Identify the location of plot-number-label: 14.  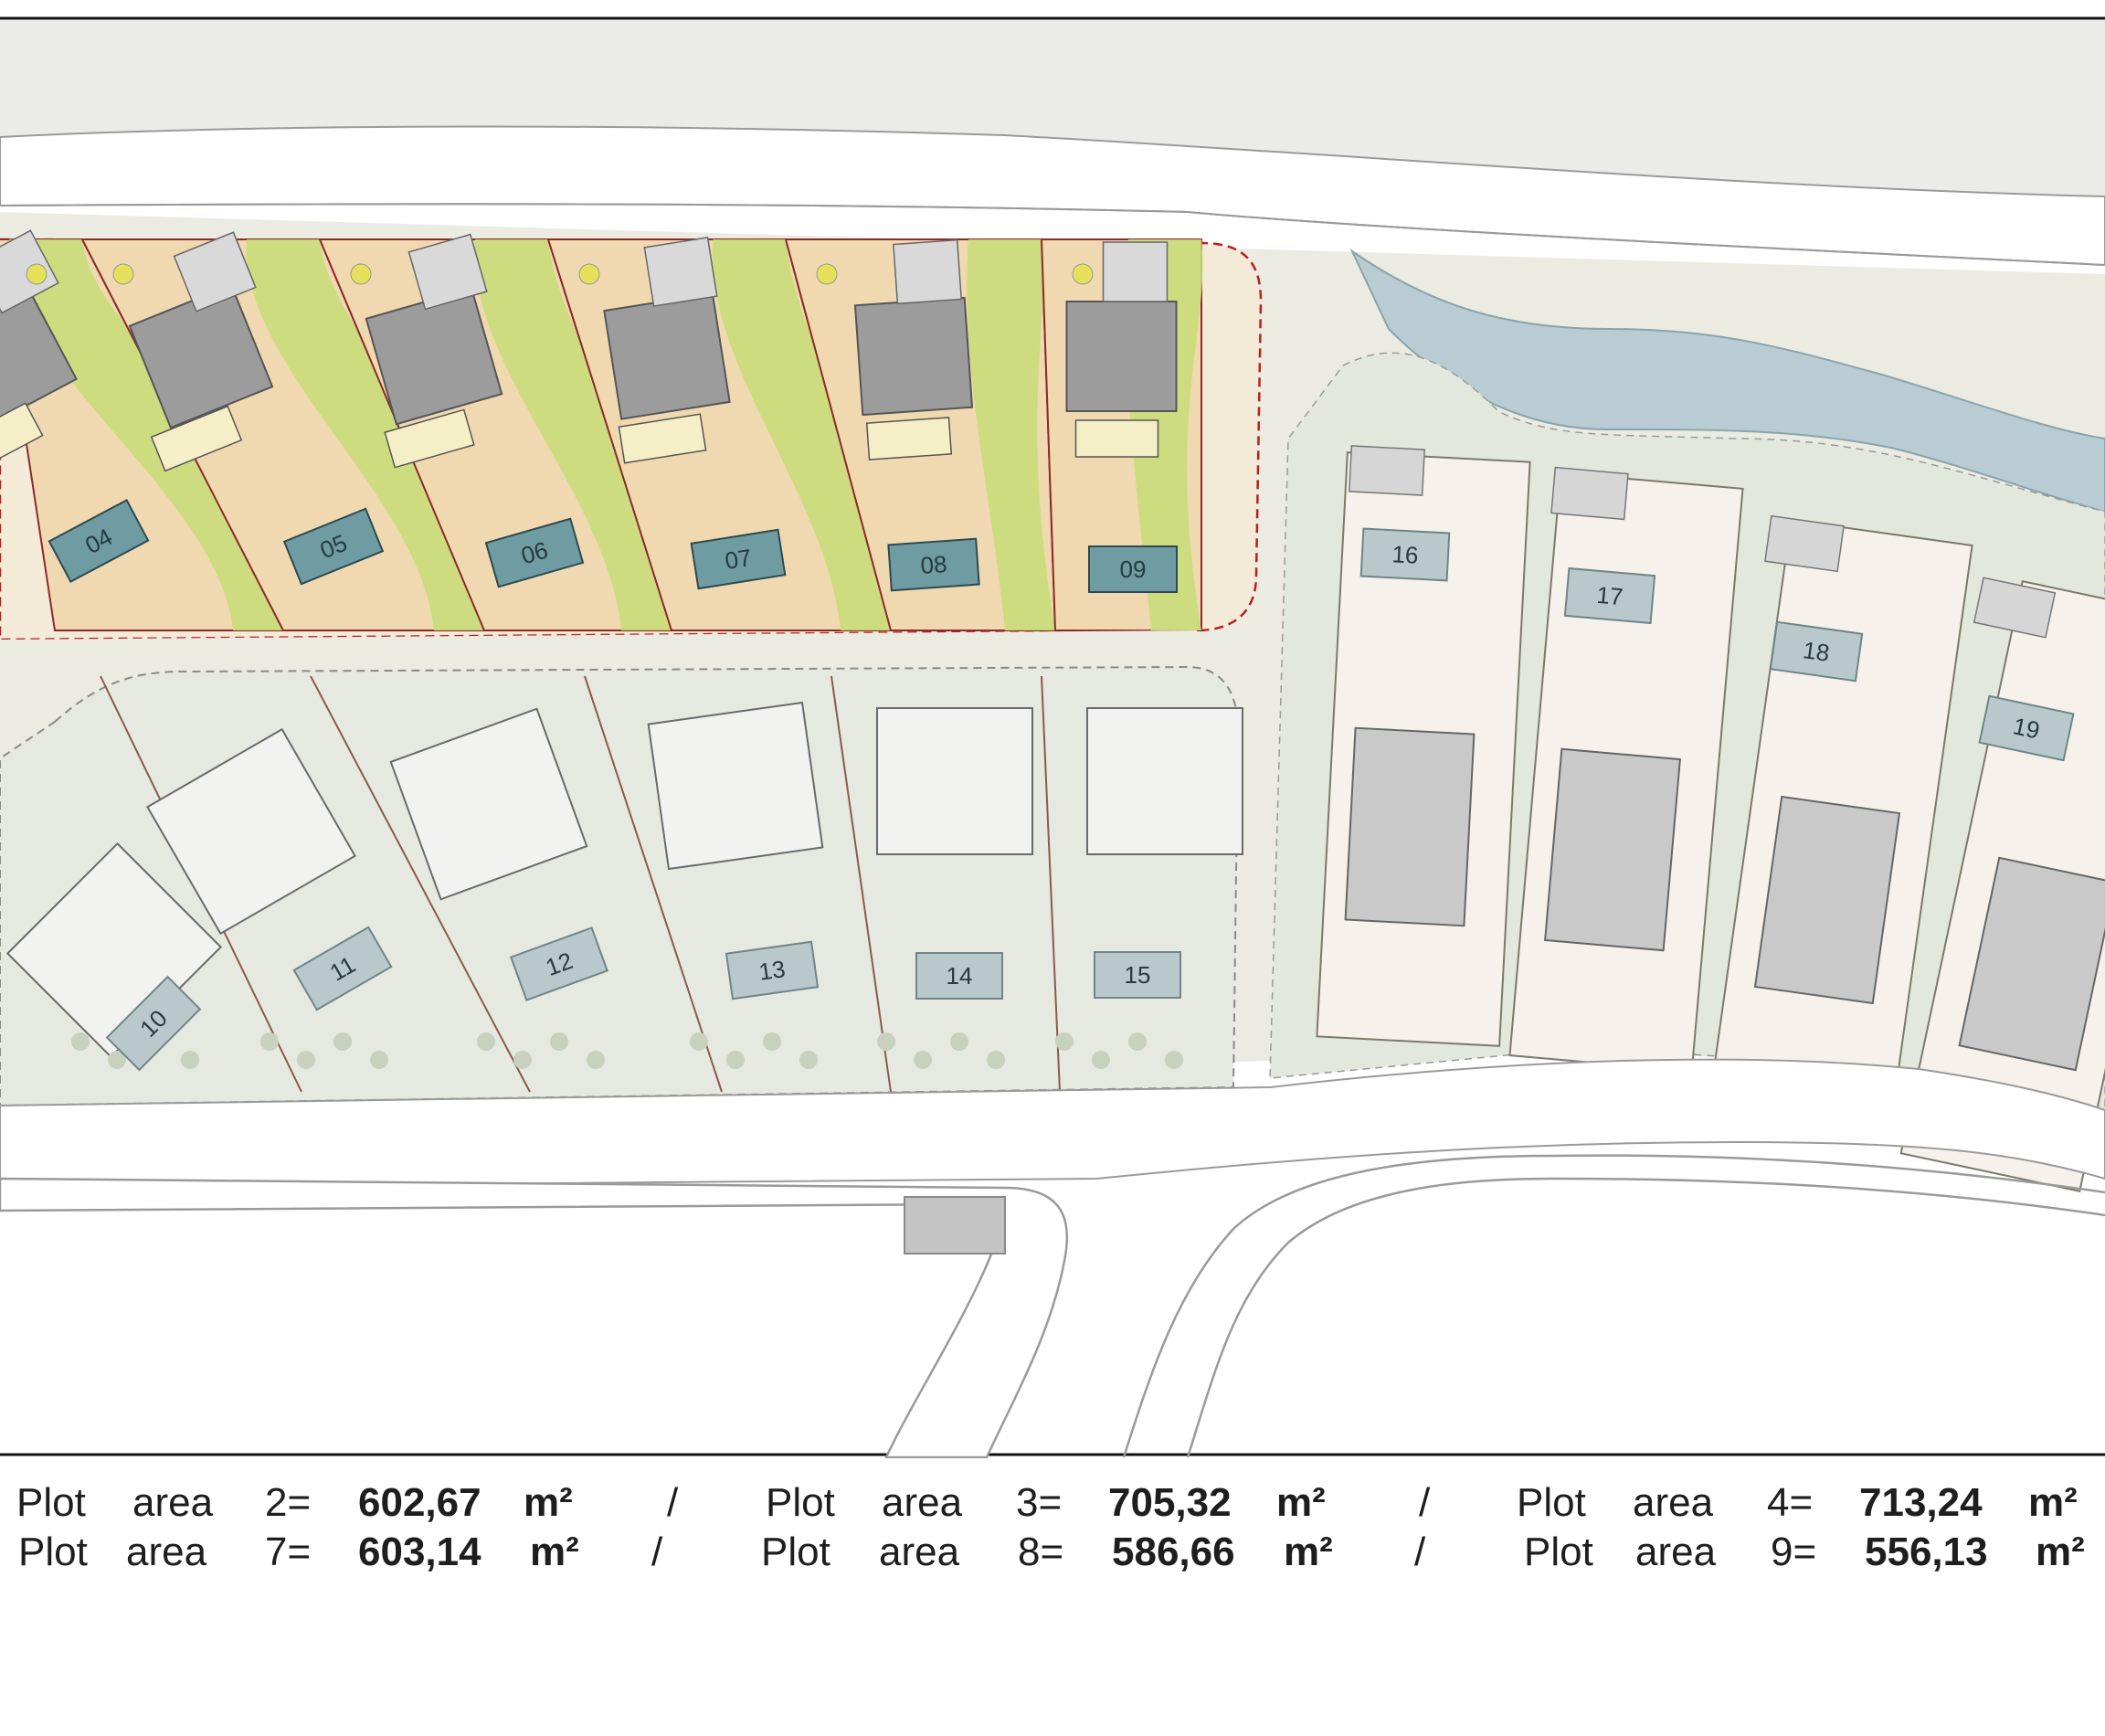
(960, 976).